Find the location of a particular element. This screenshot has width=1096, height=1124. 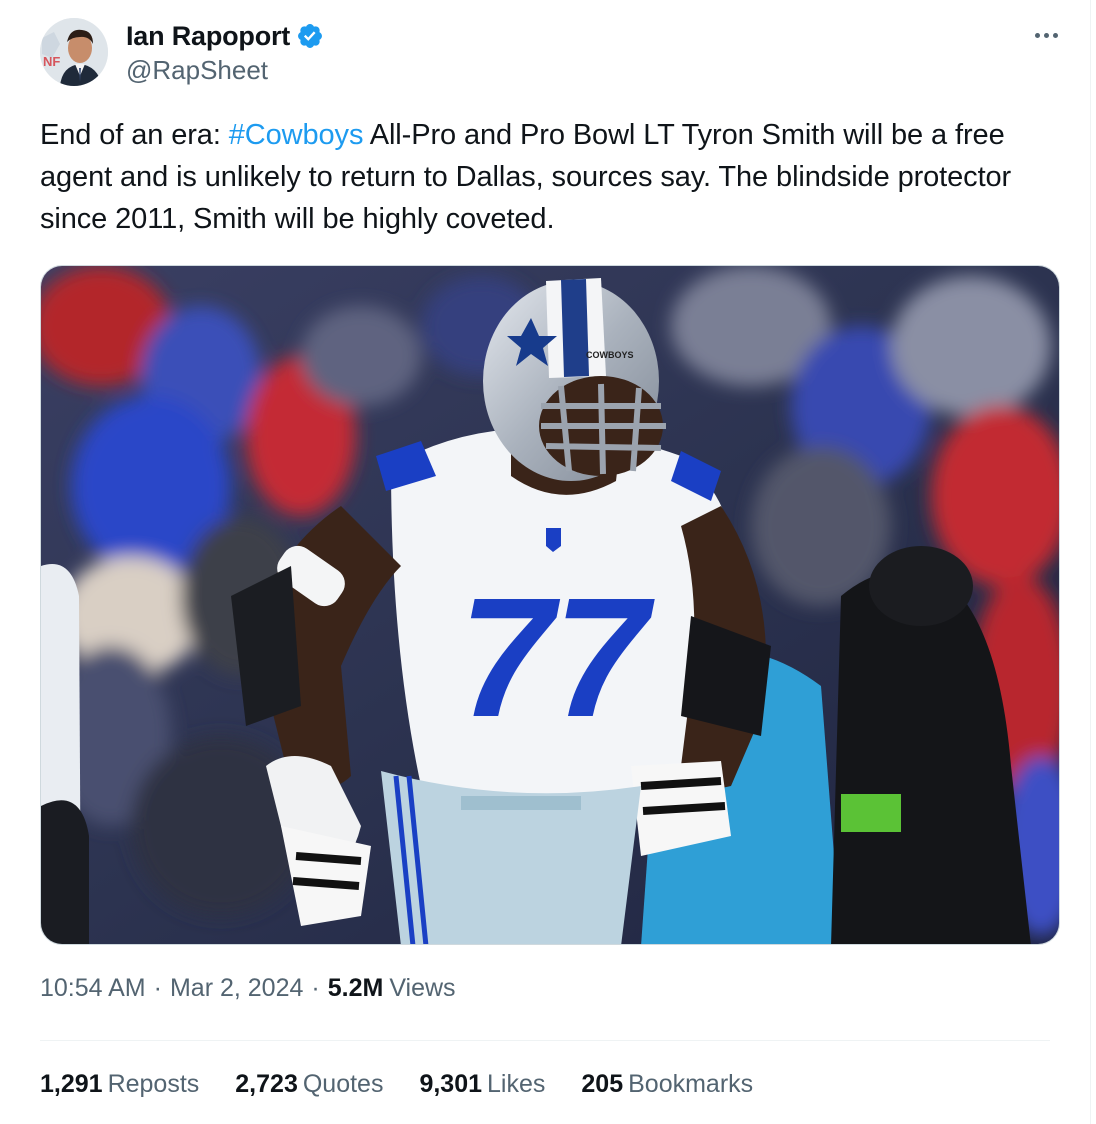

author-display-name: Ian Rapoport is located at coordinates (208, 36).